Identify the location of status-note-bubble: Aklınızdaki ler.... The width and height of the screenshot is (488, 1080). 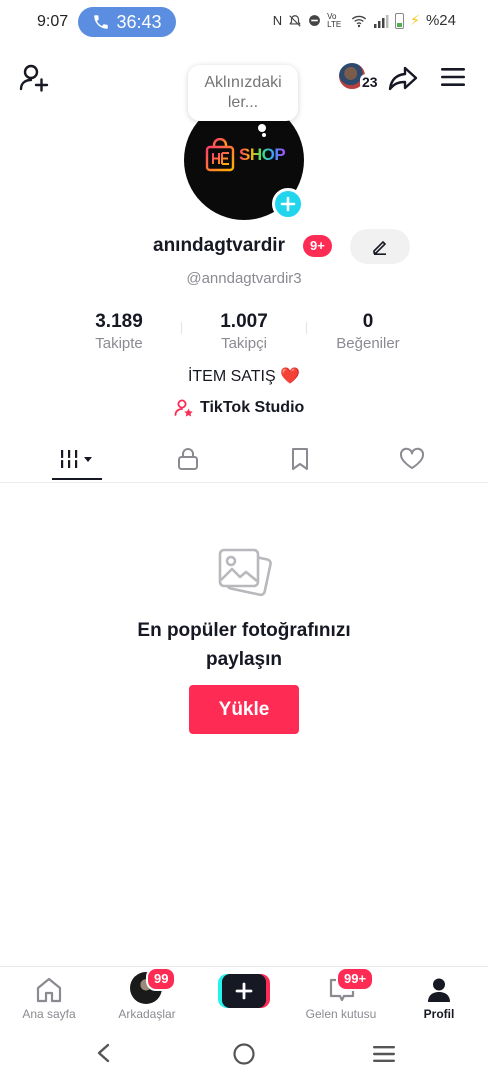
(243, 93).